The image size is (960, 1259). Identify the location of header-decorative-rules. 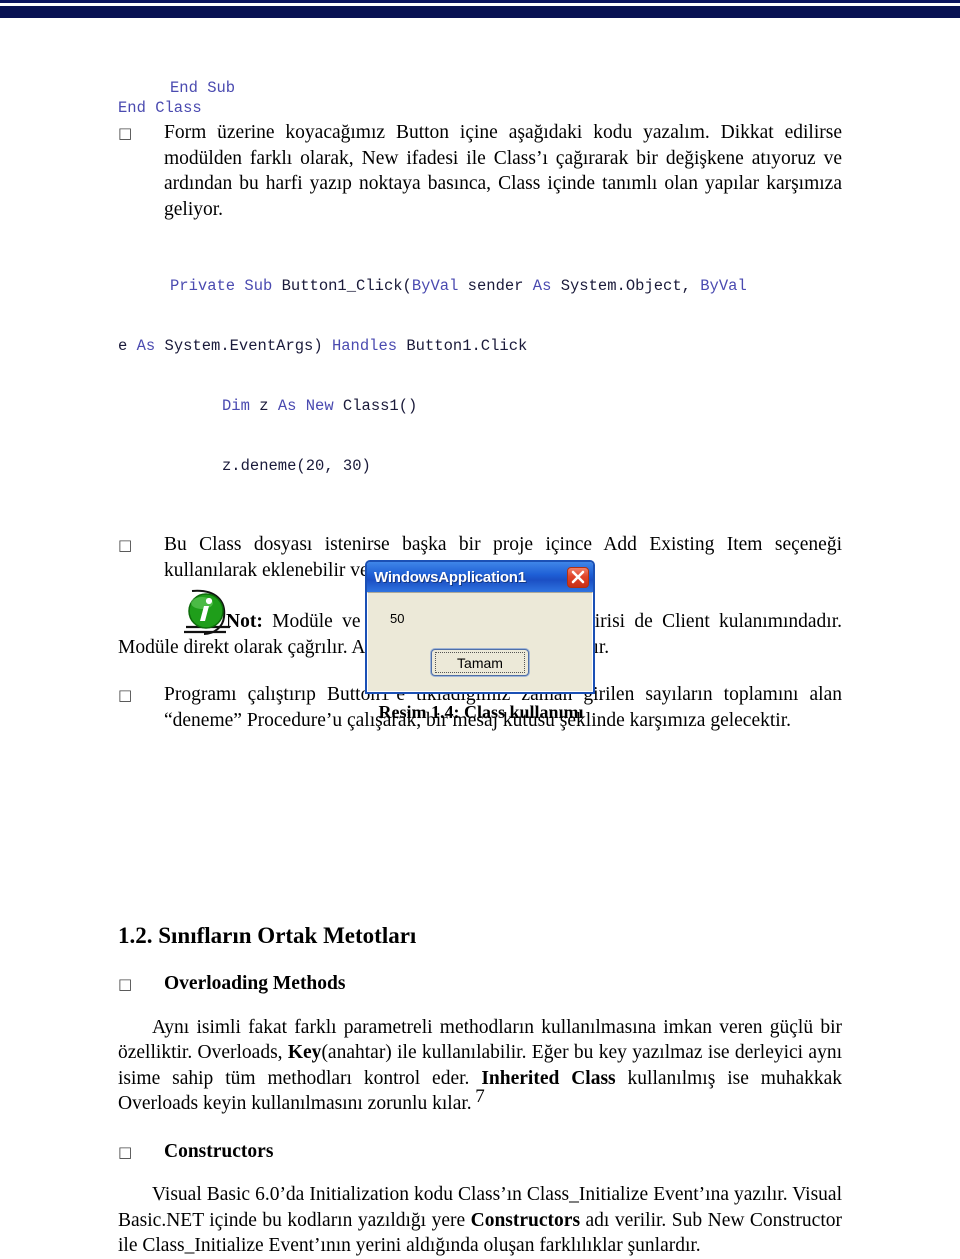
(480, 9).